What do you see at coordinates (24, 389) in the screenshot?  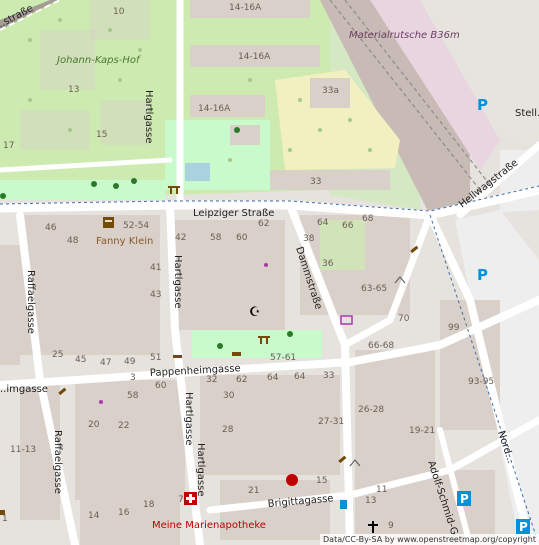 I see `street-label-pappenheim-left: ..imgasse` at bounding box center [24, 389].